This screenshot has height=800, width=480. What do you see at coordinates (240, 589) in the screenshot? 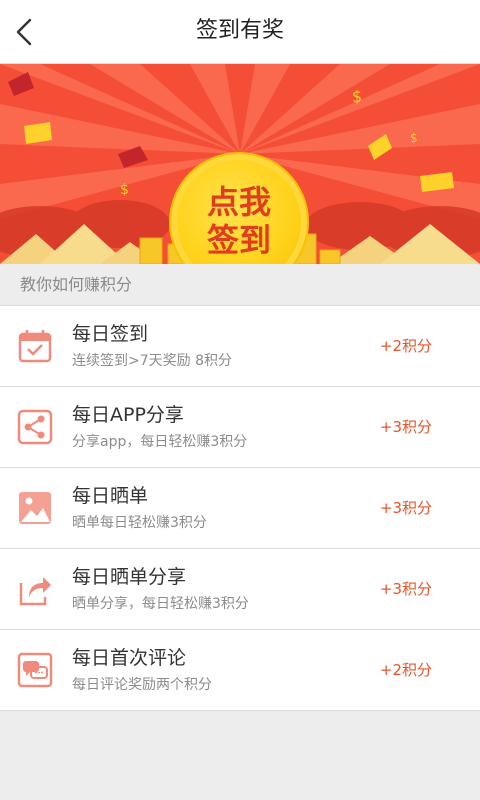
I see `task-item-order-share: 每日晒单分享 晒单分享，每日轻松赚3积分 +3积分` at bounding box center [240, 589].